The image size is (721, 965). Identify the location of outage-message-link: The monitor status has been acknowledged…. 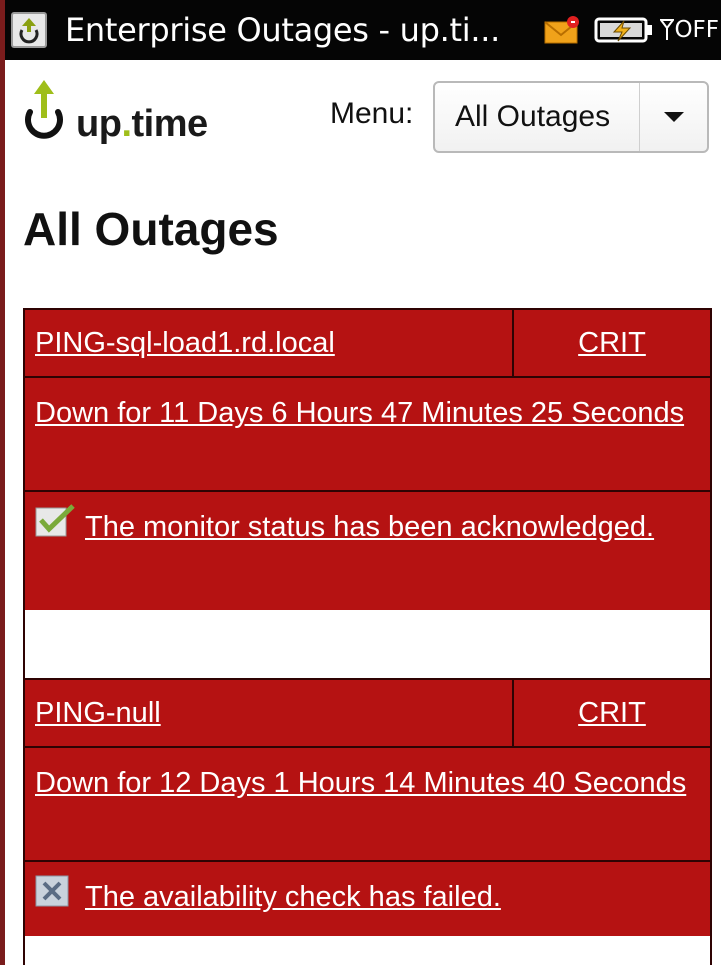
(344, 523).